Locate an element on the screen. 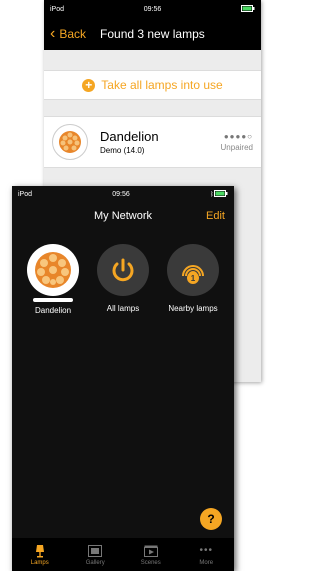 The width and height of the screenshot is (320, 571). back-button: ‹ Back is located at coordinates (68, 34).